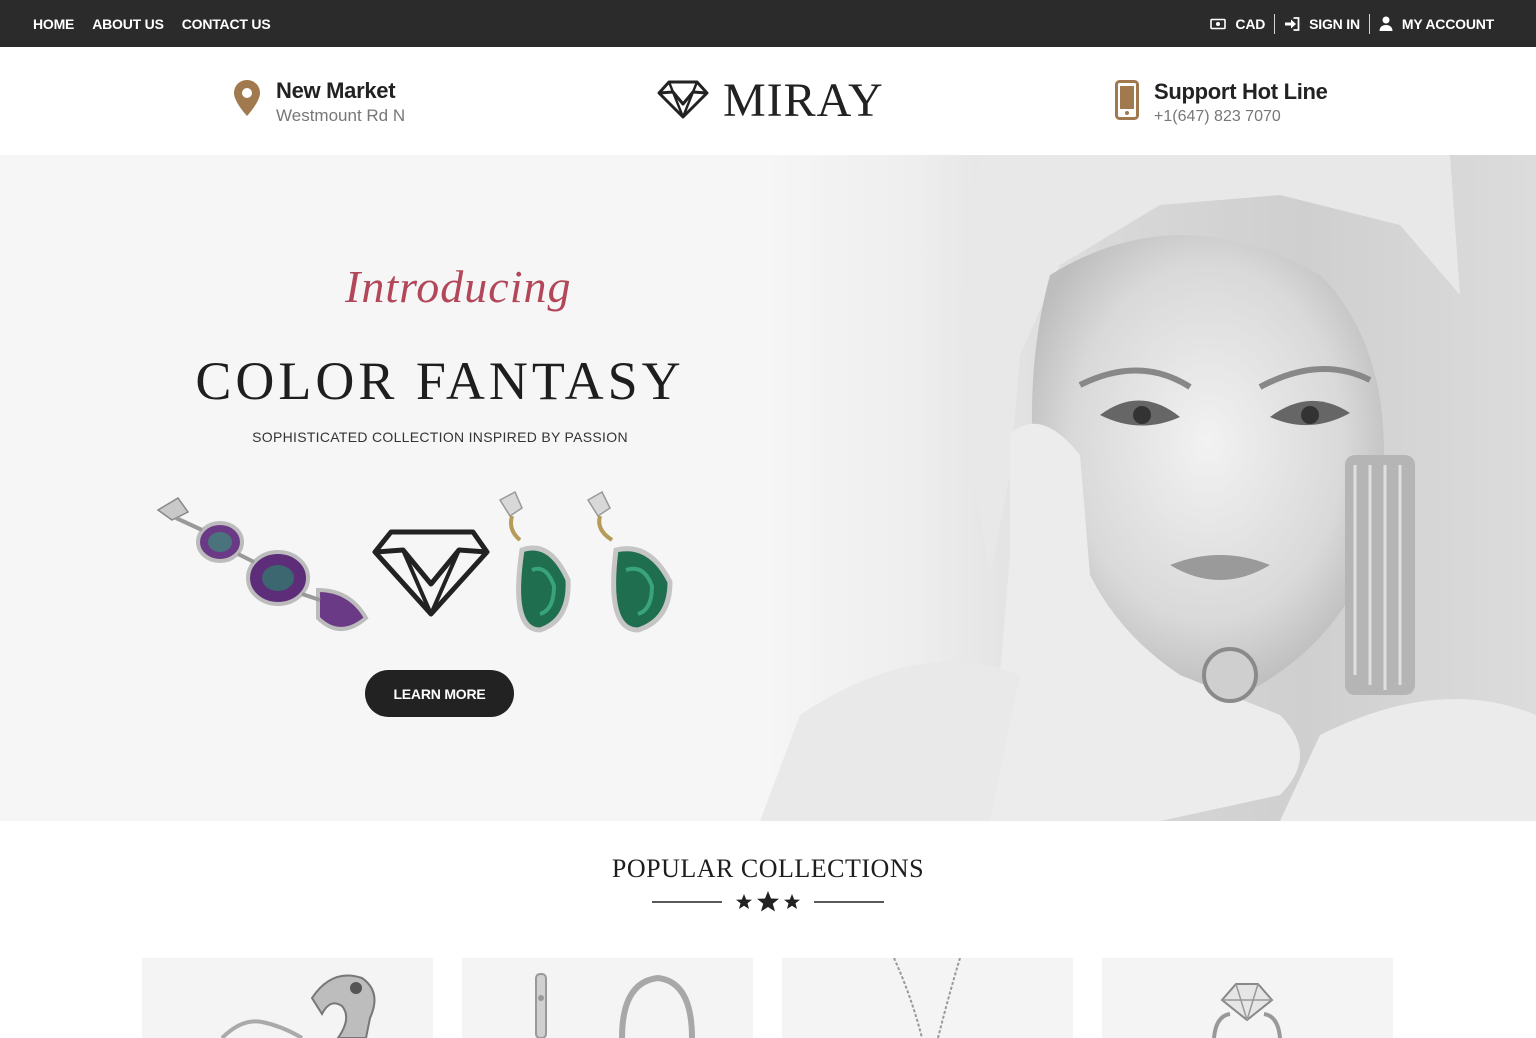  I want to click on map-pin-icon, so click(247, 104).